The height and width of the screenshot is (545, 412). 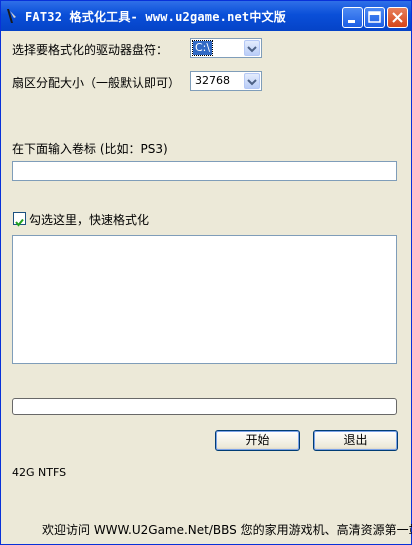 I want to click on cluster-select-value: 32768, so click(x=212, y=80).